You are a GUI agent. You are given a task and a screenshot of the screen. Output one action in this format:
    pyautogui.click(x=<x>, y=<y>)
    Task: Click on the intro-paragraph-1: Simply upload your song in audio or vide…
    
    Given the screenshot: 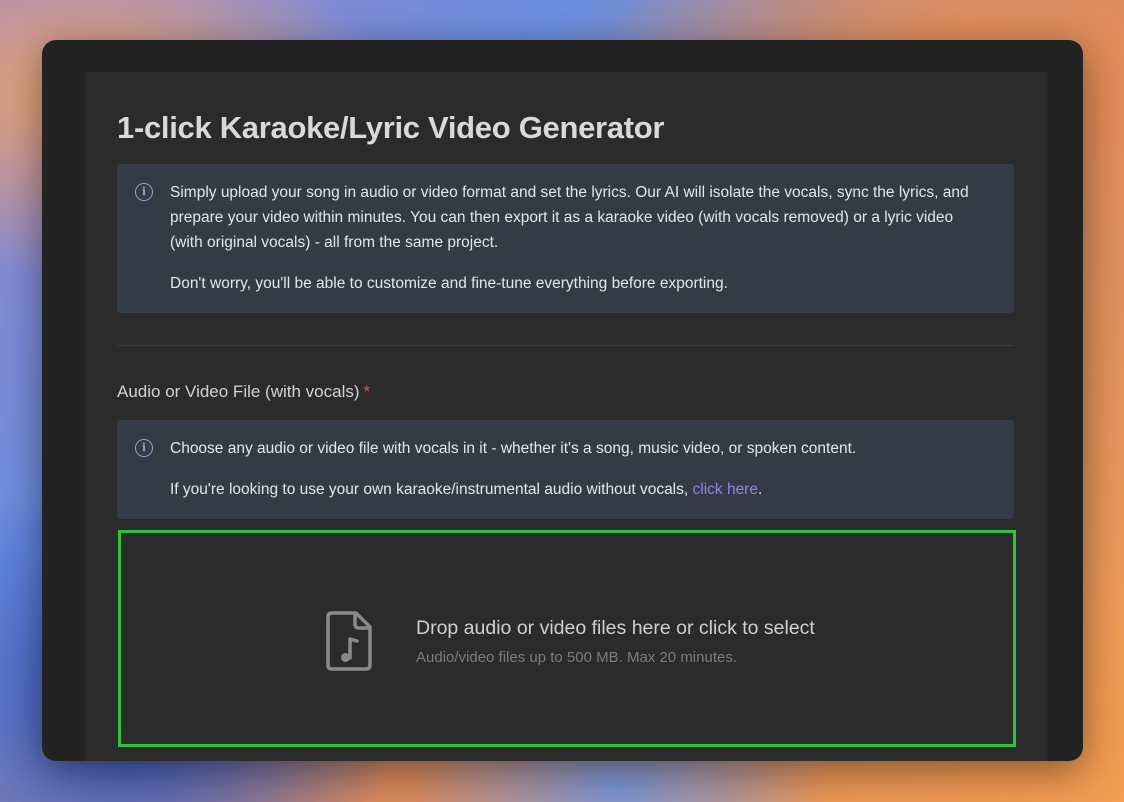 What is the action you would take?
    pyautogui.click(x=569, y=217)
    